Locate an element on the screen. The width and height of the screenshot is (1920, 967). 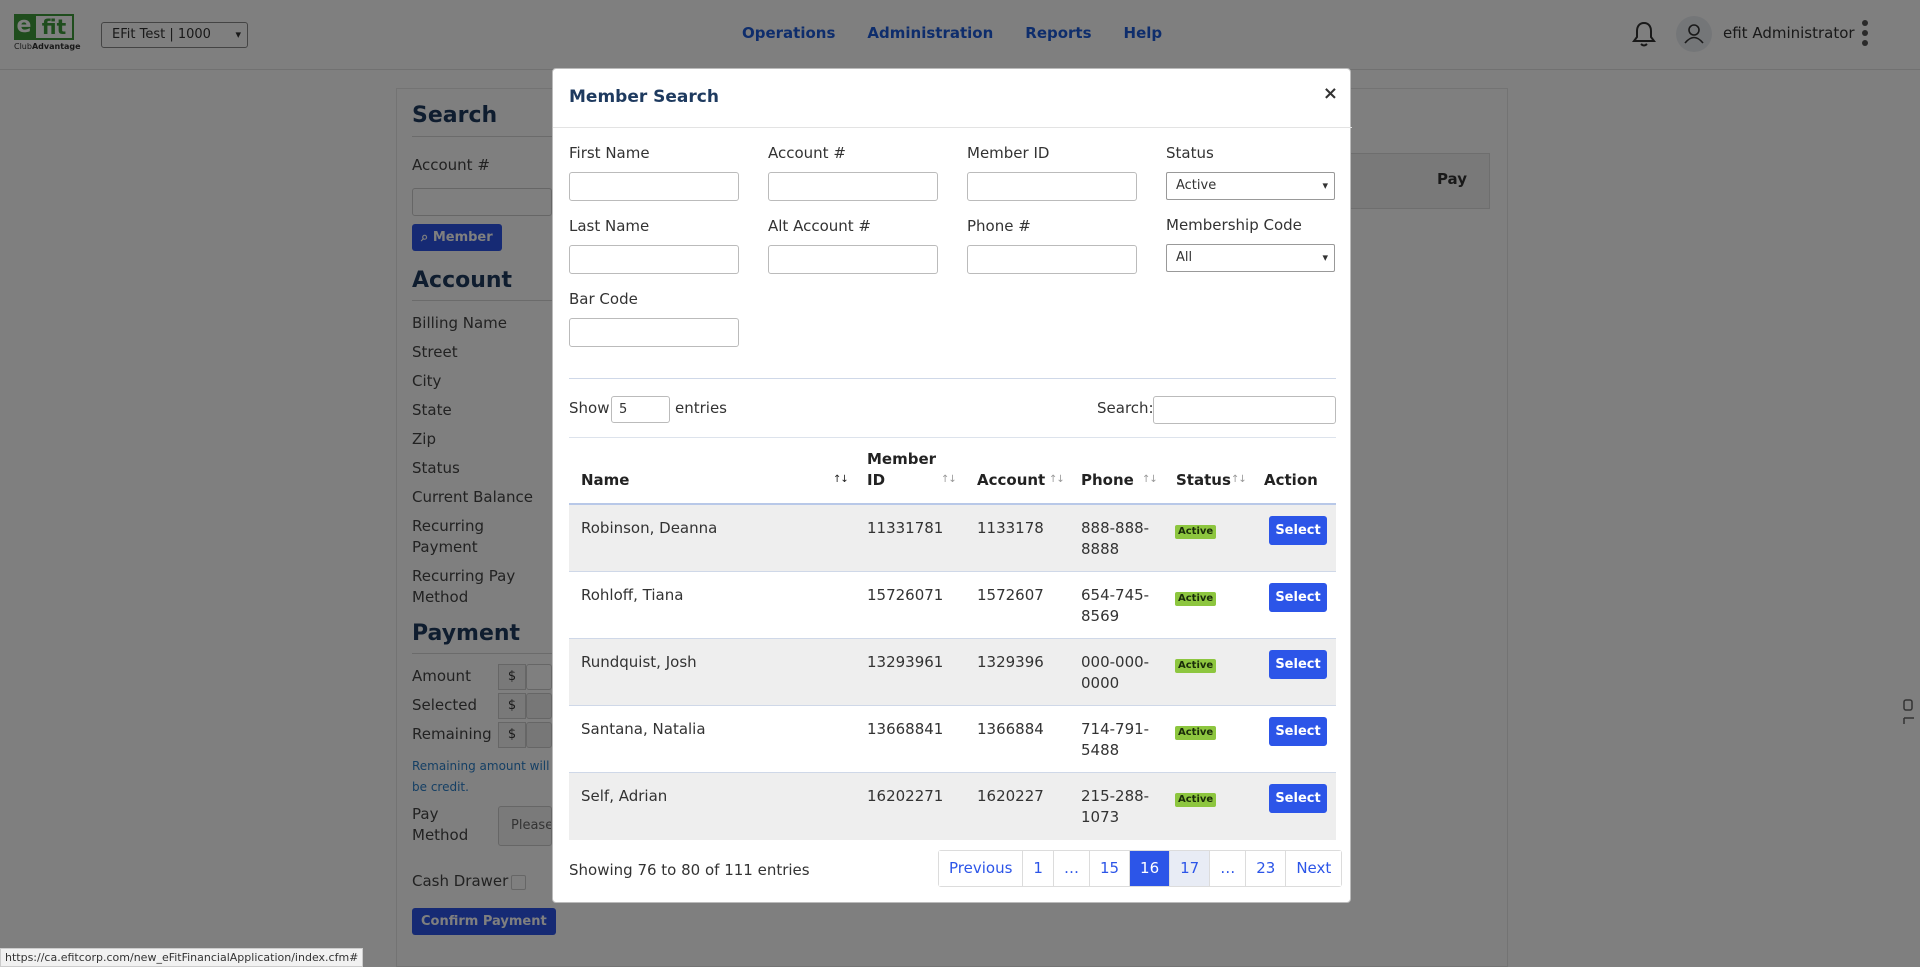
modal-title: Member Search is located at coordinates (644, 97).